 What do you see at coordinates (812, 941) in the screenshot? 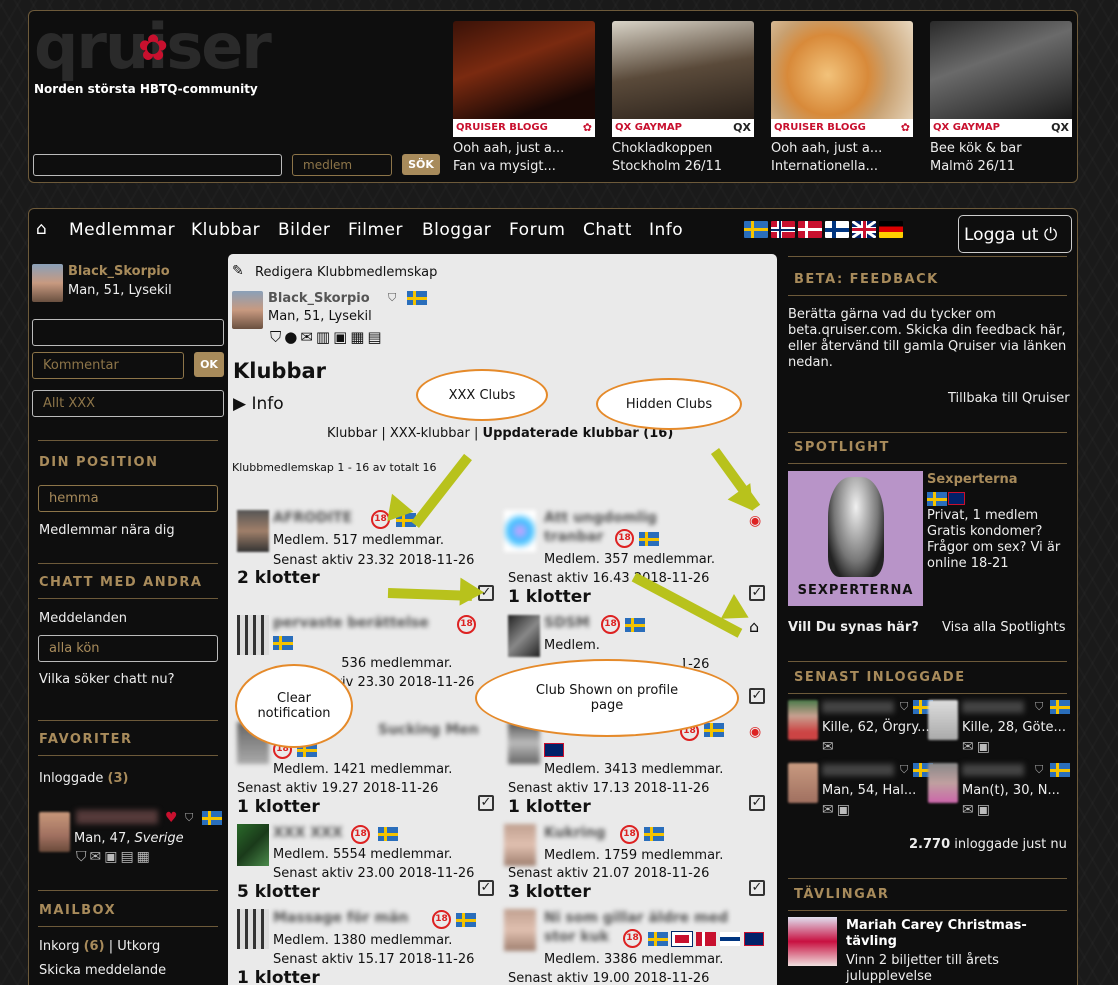
I see `contest-image` at bounding box center [812, 941].